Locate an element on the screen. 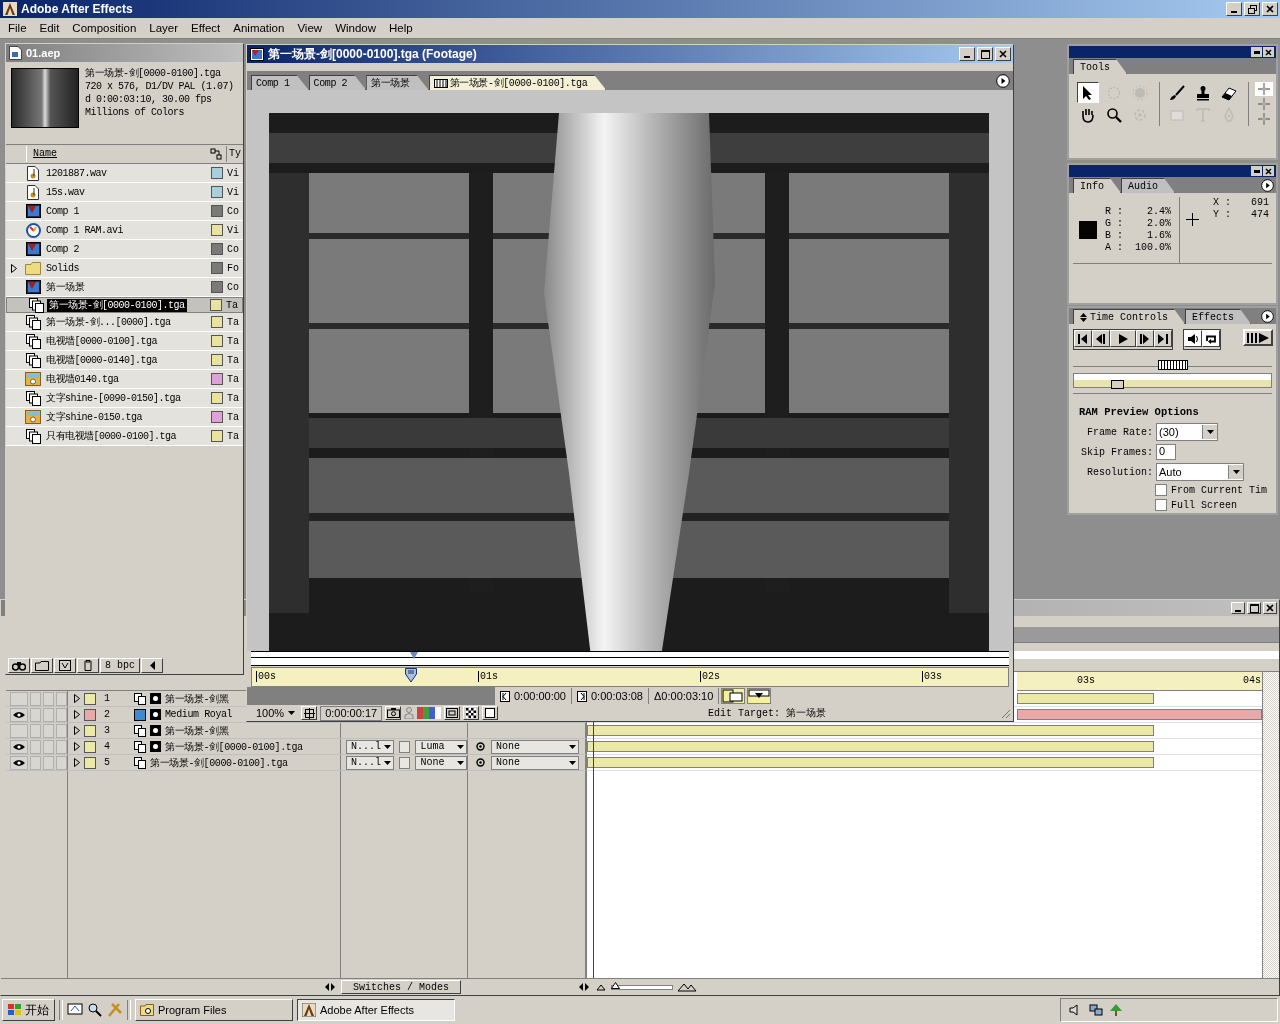 The width and height of the screenshot is (1280, 1024). viewer-tab: Comp 1 is located at coordinates (280, 82).